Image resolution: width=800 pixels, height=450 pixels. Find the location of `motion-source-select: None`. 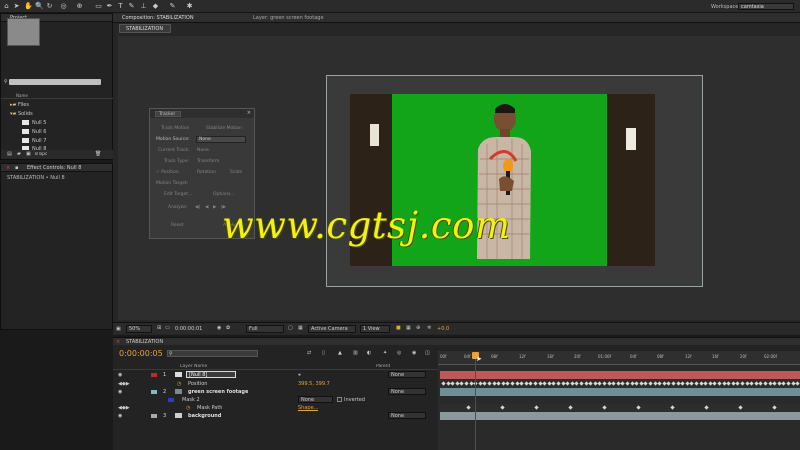

motion-source-select: None is located at coordinates (221, 139).